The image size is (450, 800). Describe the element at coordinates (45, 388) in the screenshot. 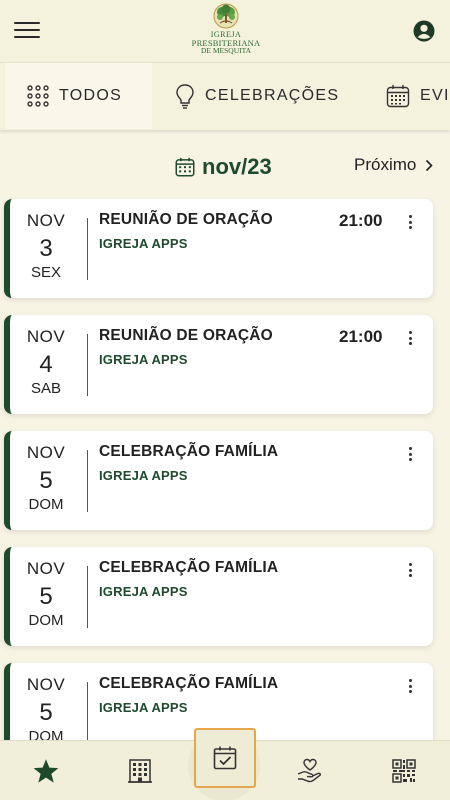

I see `event-weekday: SAB` at that location.